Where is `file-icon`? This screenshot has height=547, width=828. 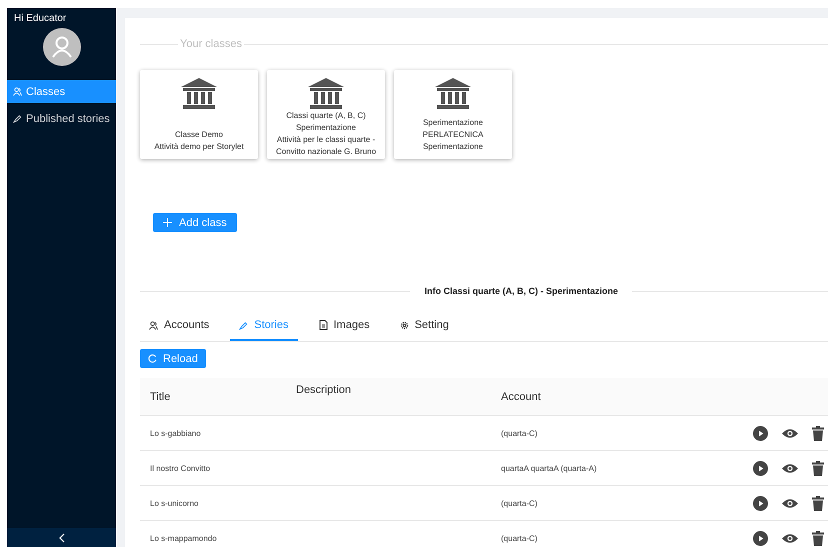 file-icon is located at coordinates (323, 325).